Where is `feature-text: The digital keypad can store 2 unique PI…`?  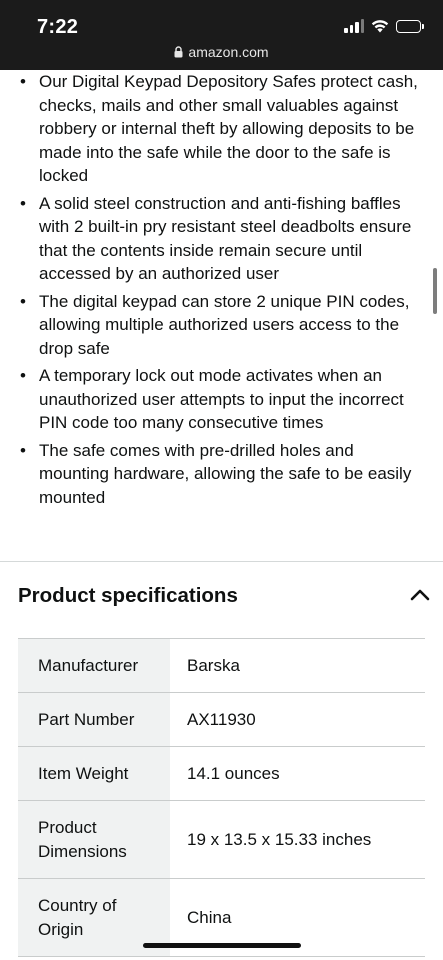
feature-text: The digital keypad can store 2 unique PI… is located at coordinates (224, 324).